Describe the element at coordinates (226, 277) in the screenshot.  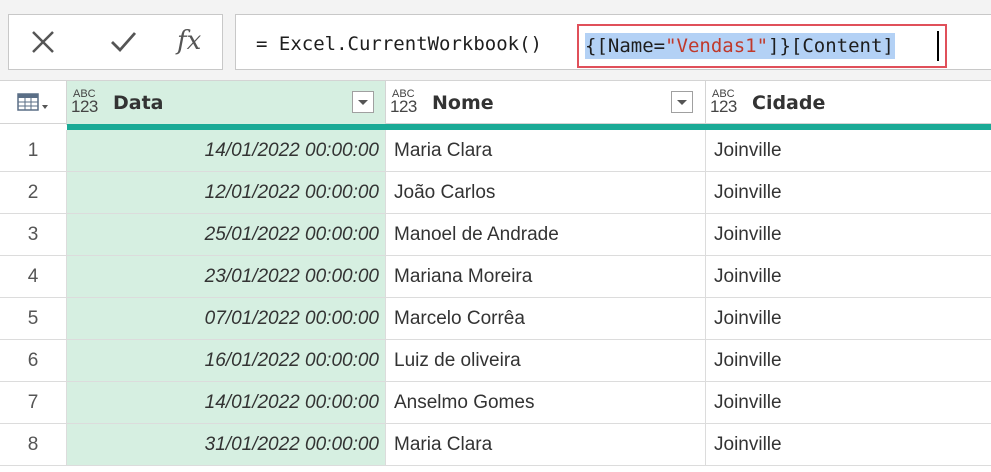
I see `cell-data: 23/01/2022 00:00:00` at that location.